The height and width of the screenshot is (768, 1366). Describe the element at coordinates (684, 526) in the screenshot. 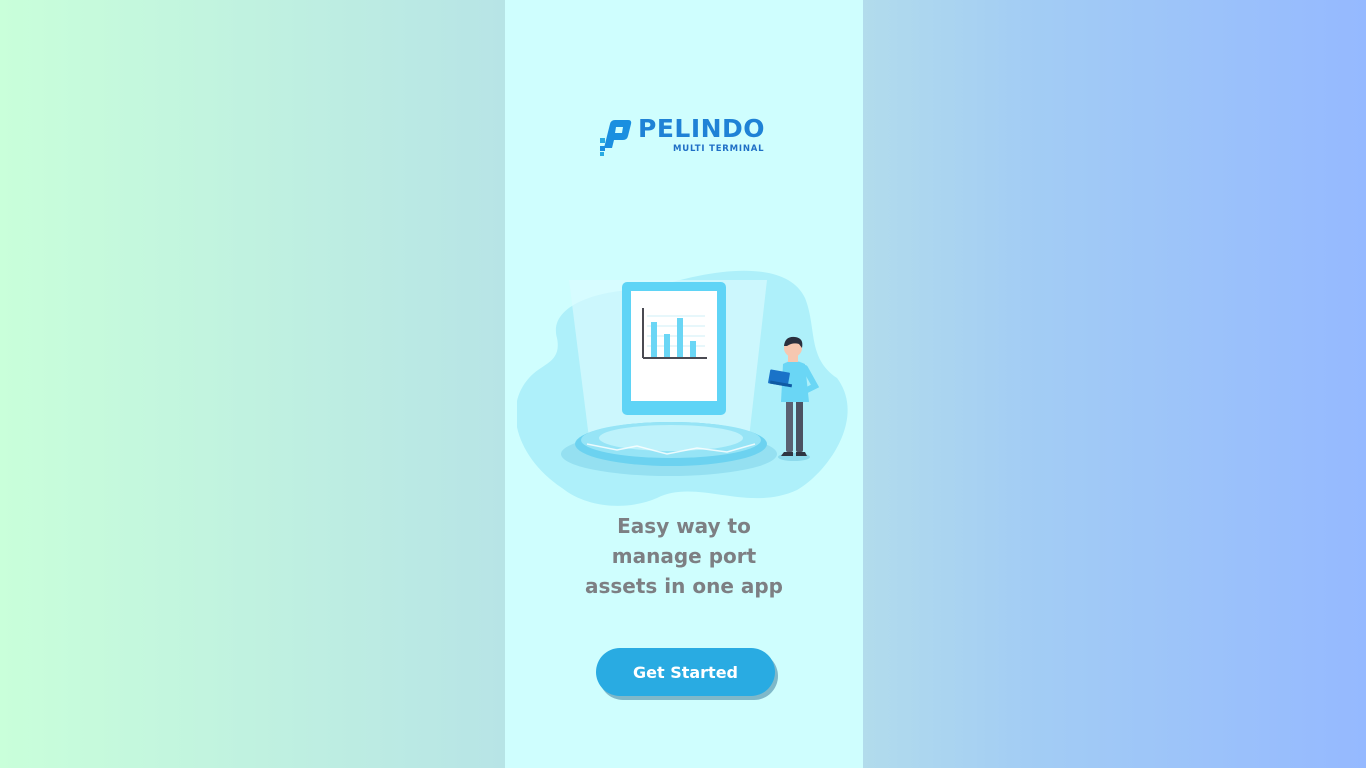

I see `tagline-line-1: Easy way to` at that location.